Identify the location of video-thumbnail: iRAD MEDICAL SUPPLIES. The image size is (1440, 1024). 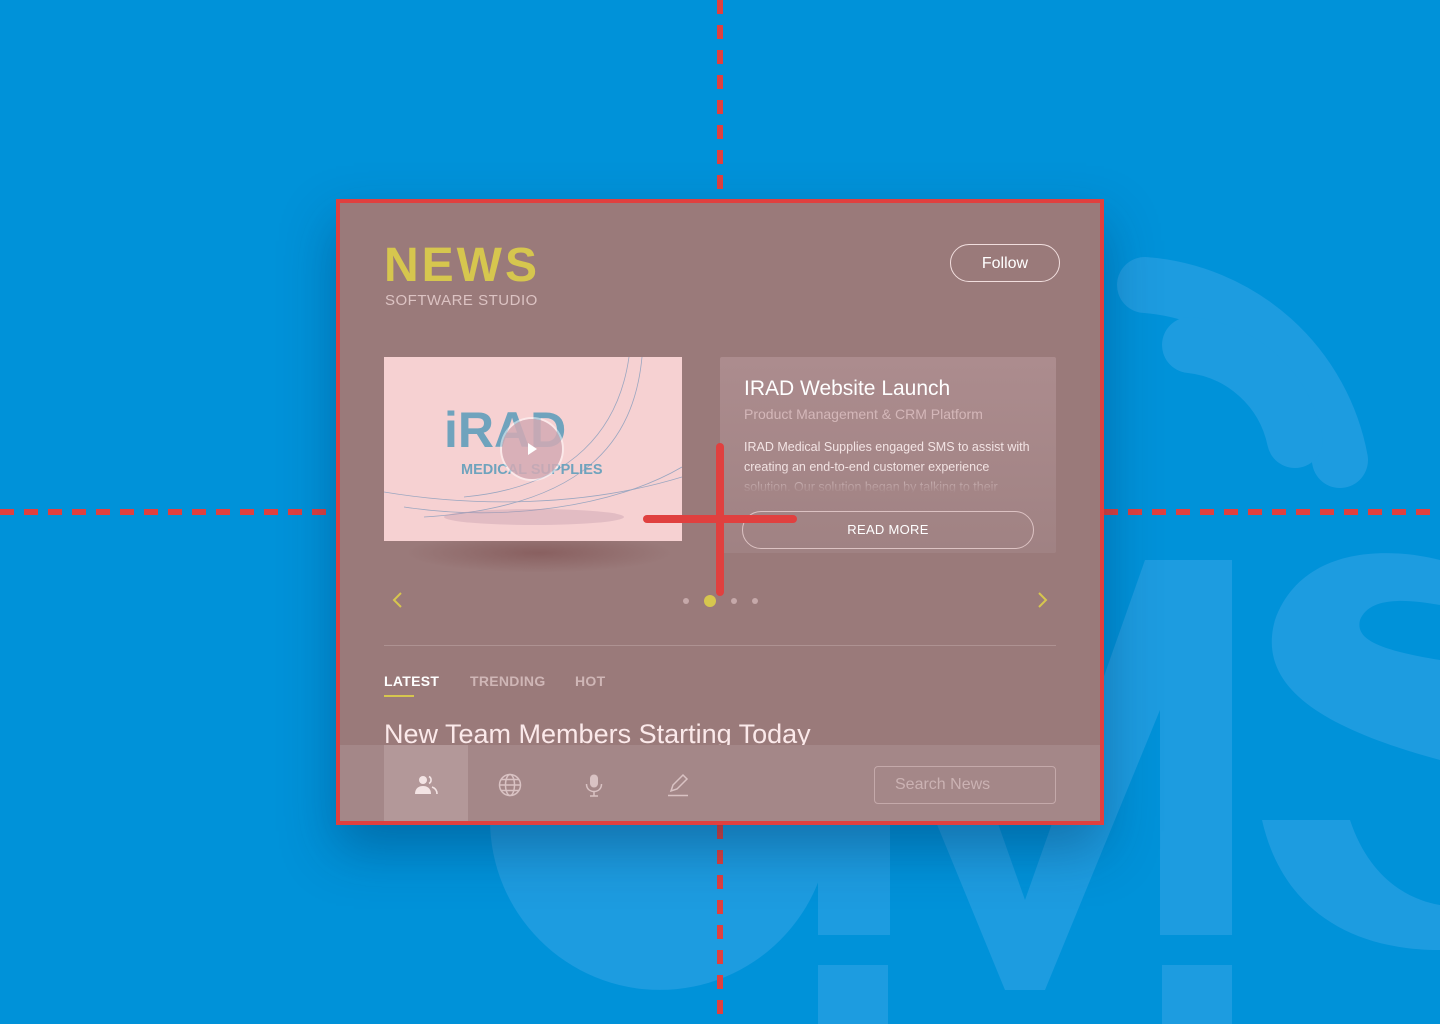
(533, 449).